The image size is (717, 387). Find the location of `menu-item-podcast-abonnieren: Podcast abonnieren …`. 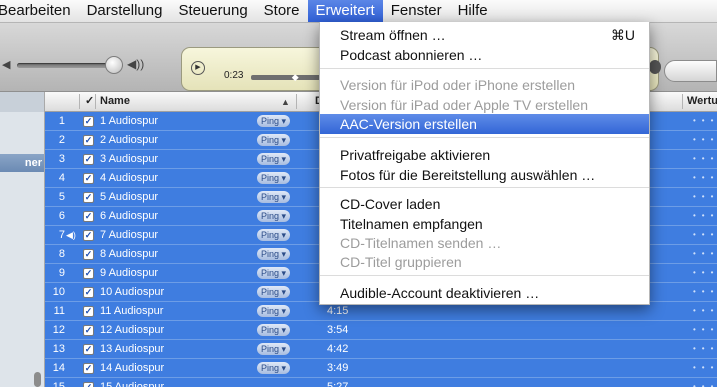

menu-item-podcast-abonnieren: Podcast abonnieren … is located at coordinates (484, 55).